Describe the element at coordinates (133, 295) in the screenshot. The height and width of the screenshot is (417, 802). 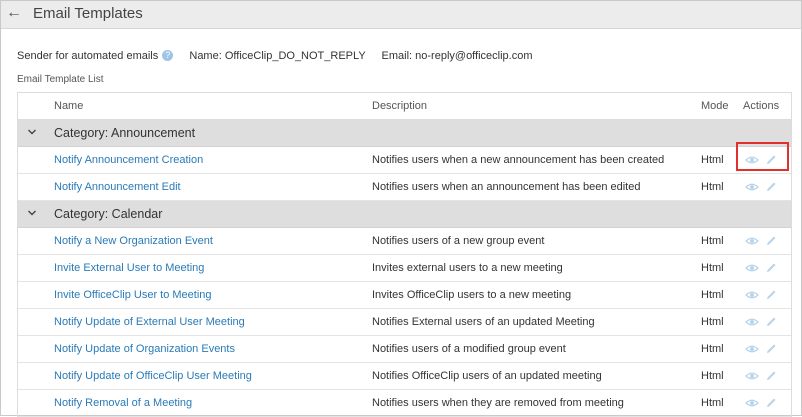
I see `template-name-link: Invite OfficeClip User to Meeting` at that location.